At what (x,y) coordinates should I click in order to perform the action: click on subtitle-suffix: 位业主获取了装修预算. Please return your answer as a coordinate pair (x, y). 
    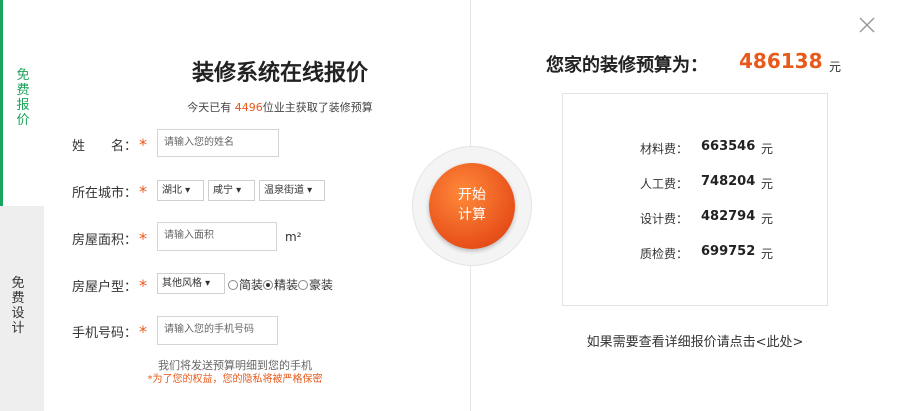
    Looking at the image, I should click on (317, 107).